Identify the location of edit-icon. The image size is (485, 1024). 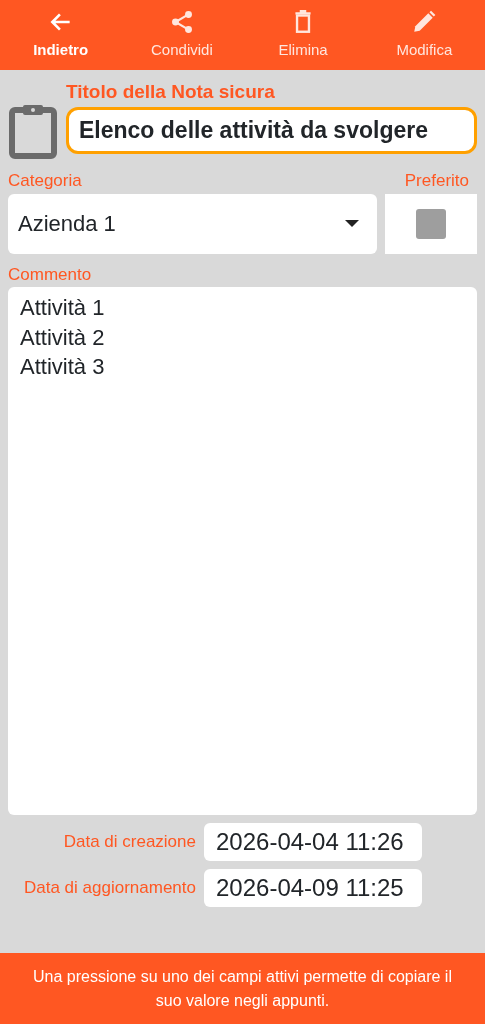
(424, 21).